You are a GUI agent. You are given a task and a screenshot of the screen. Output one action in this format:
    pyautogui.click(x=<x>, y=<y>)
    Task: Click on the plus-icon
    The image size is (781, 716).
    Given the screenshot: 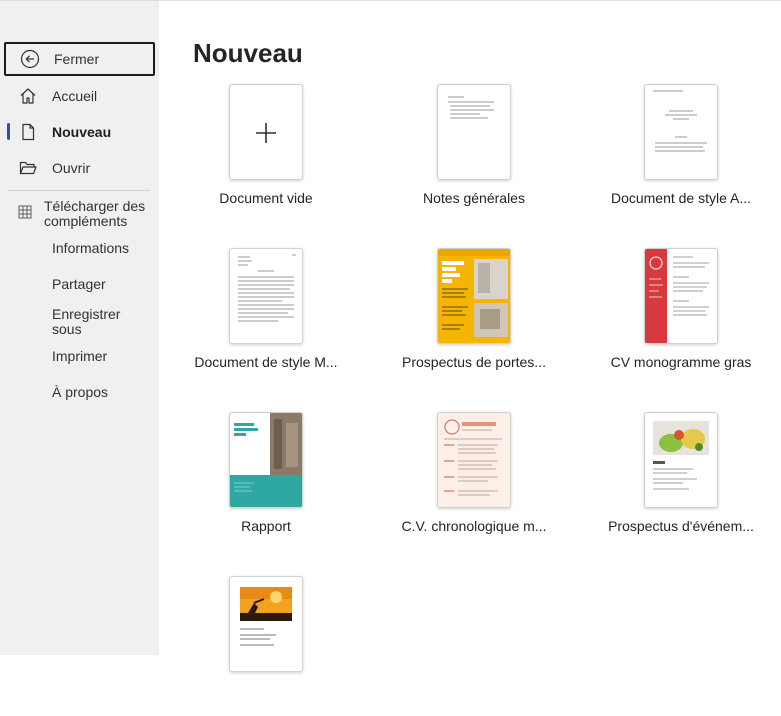 What is the action you would take?
    pyautogui.click(x=266, y=133)
    